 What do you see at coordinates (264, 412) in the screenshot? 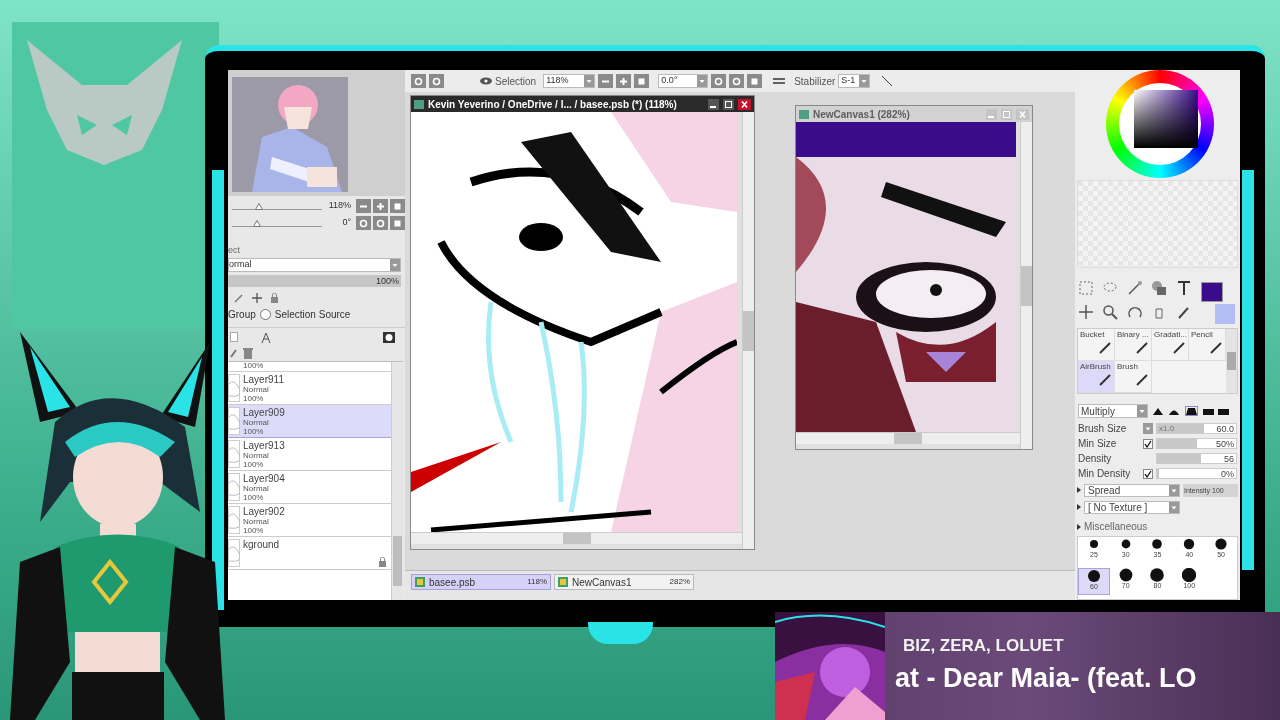
I see `layer-name: Layer909` at bounding box center [264, 412].